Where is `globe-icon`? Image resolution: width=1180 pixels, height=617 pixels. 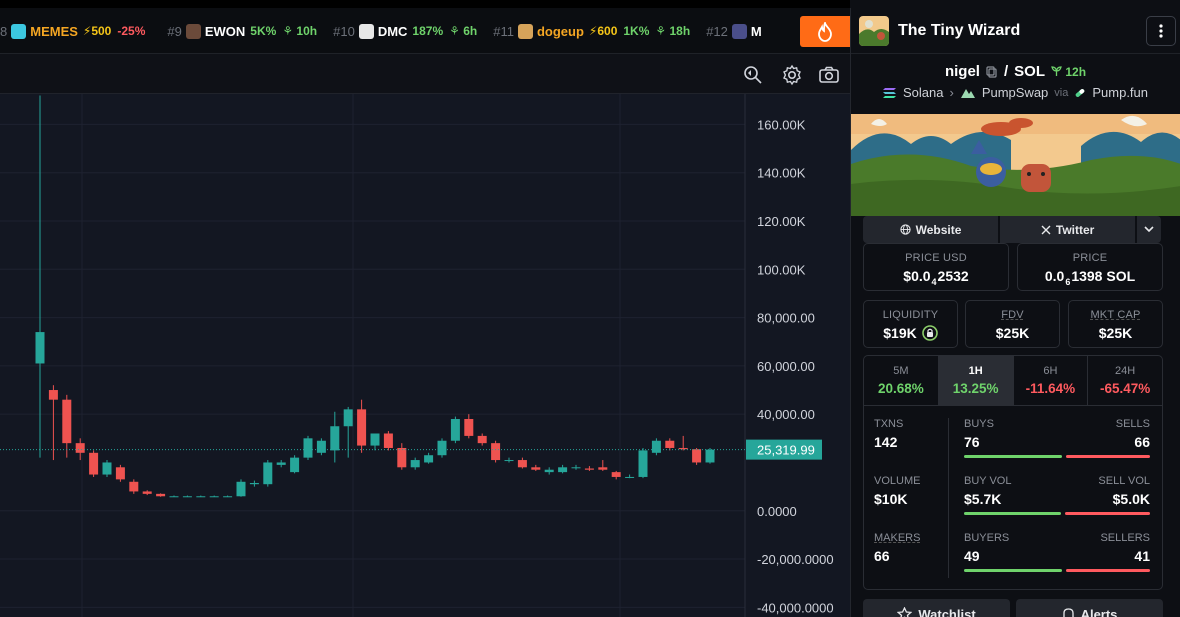 globe-icon is located at coordinates (905, 229).